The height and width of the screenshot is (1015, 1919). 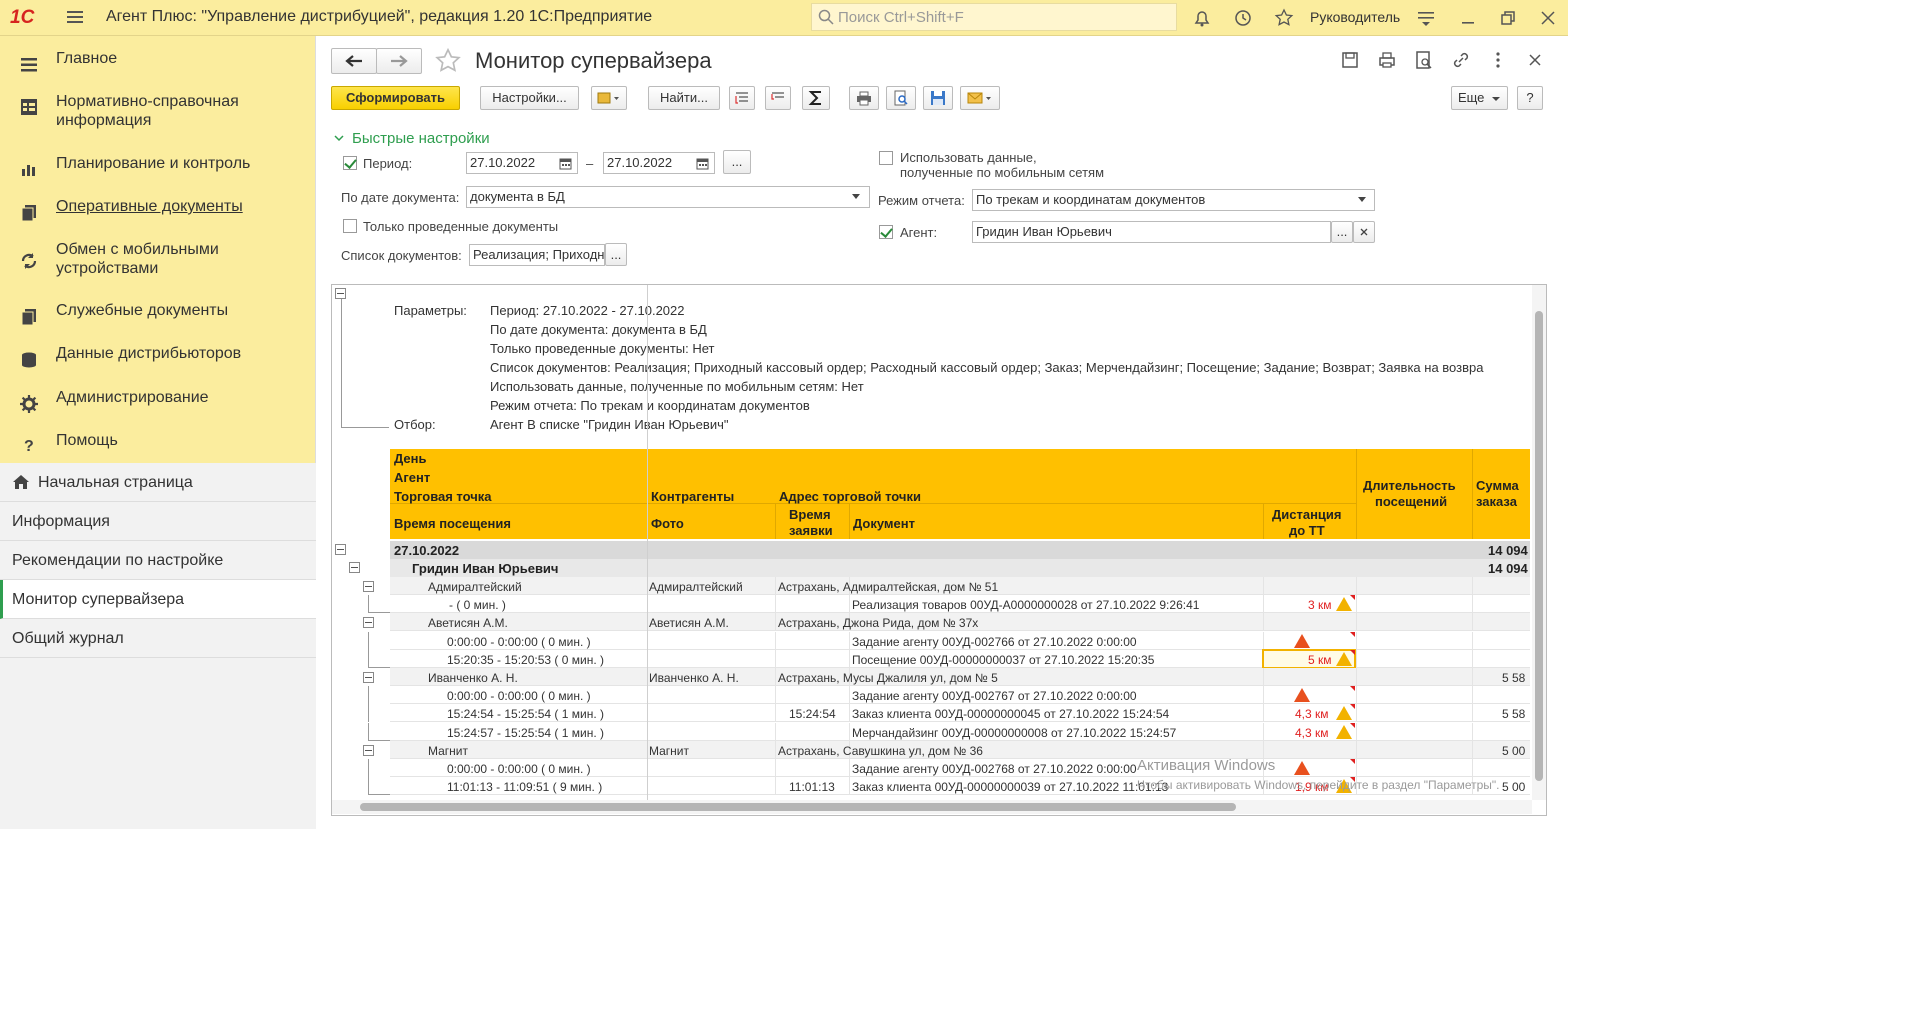 I want to click on sidebar-item-label: Служебные документы, so click(x=142, y=310).